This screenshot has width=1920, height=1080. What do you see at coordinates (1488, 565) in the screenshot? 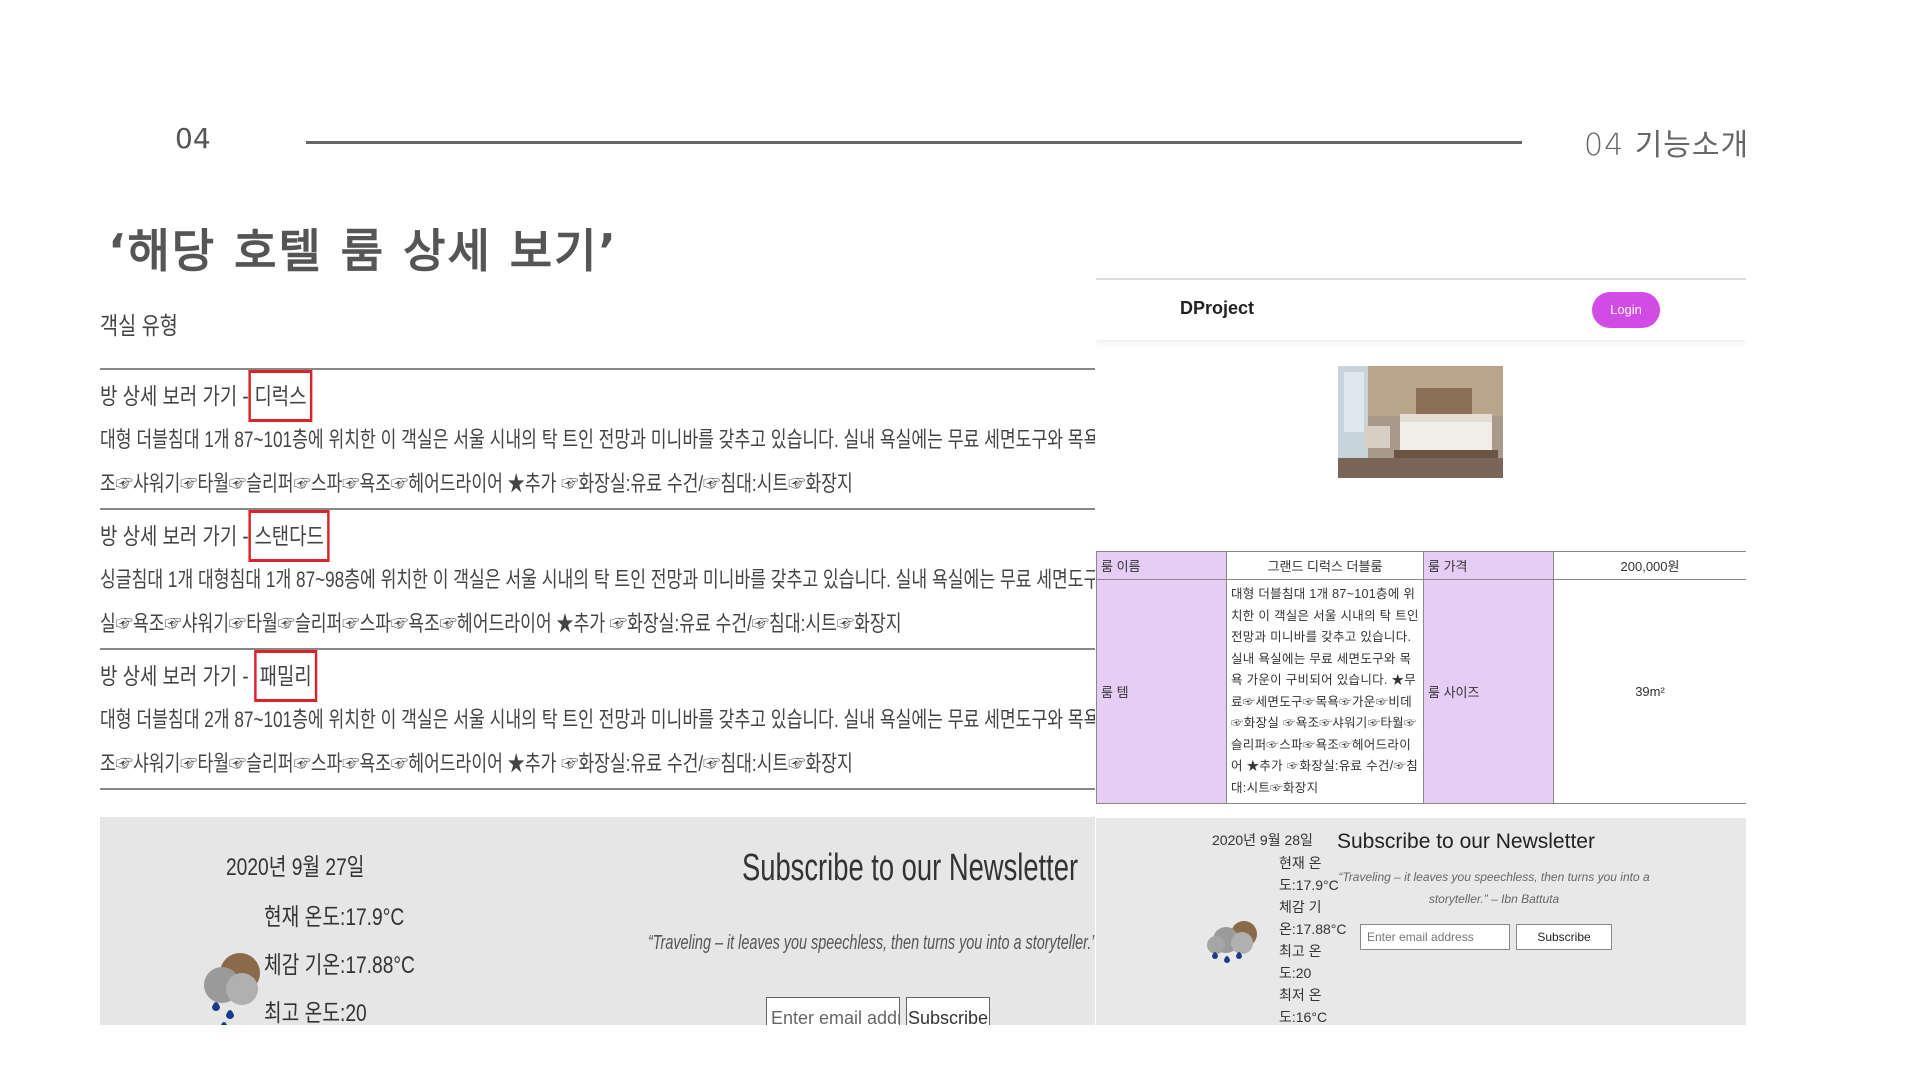
I see `room-price-label: 룸 가격` at bounding box center [1488, 565].